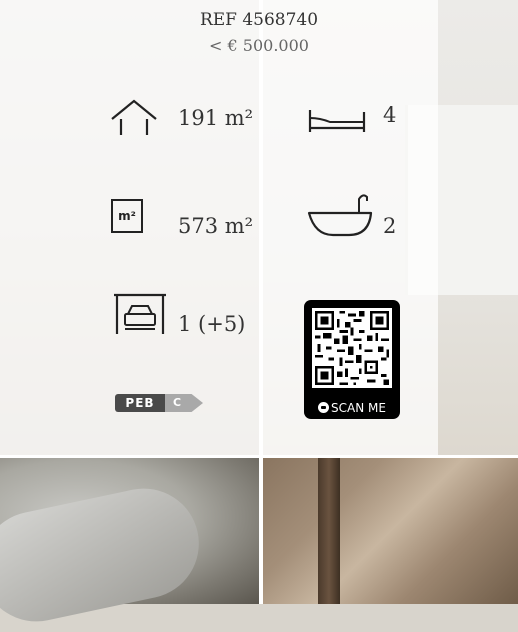 The height and width of the screenshot is (632, 518). What do you see at coordinates (324, 407) in the screenshot?
I see `qr-scan-icon` at bounding box center [324, 407].